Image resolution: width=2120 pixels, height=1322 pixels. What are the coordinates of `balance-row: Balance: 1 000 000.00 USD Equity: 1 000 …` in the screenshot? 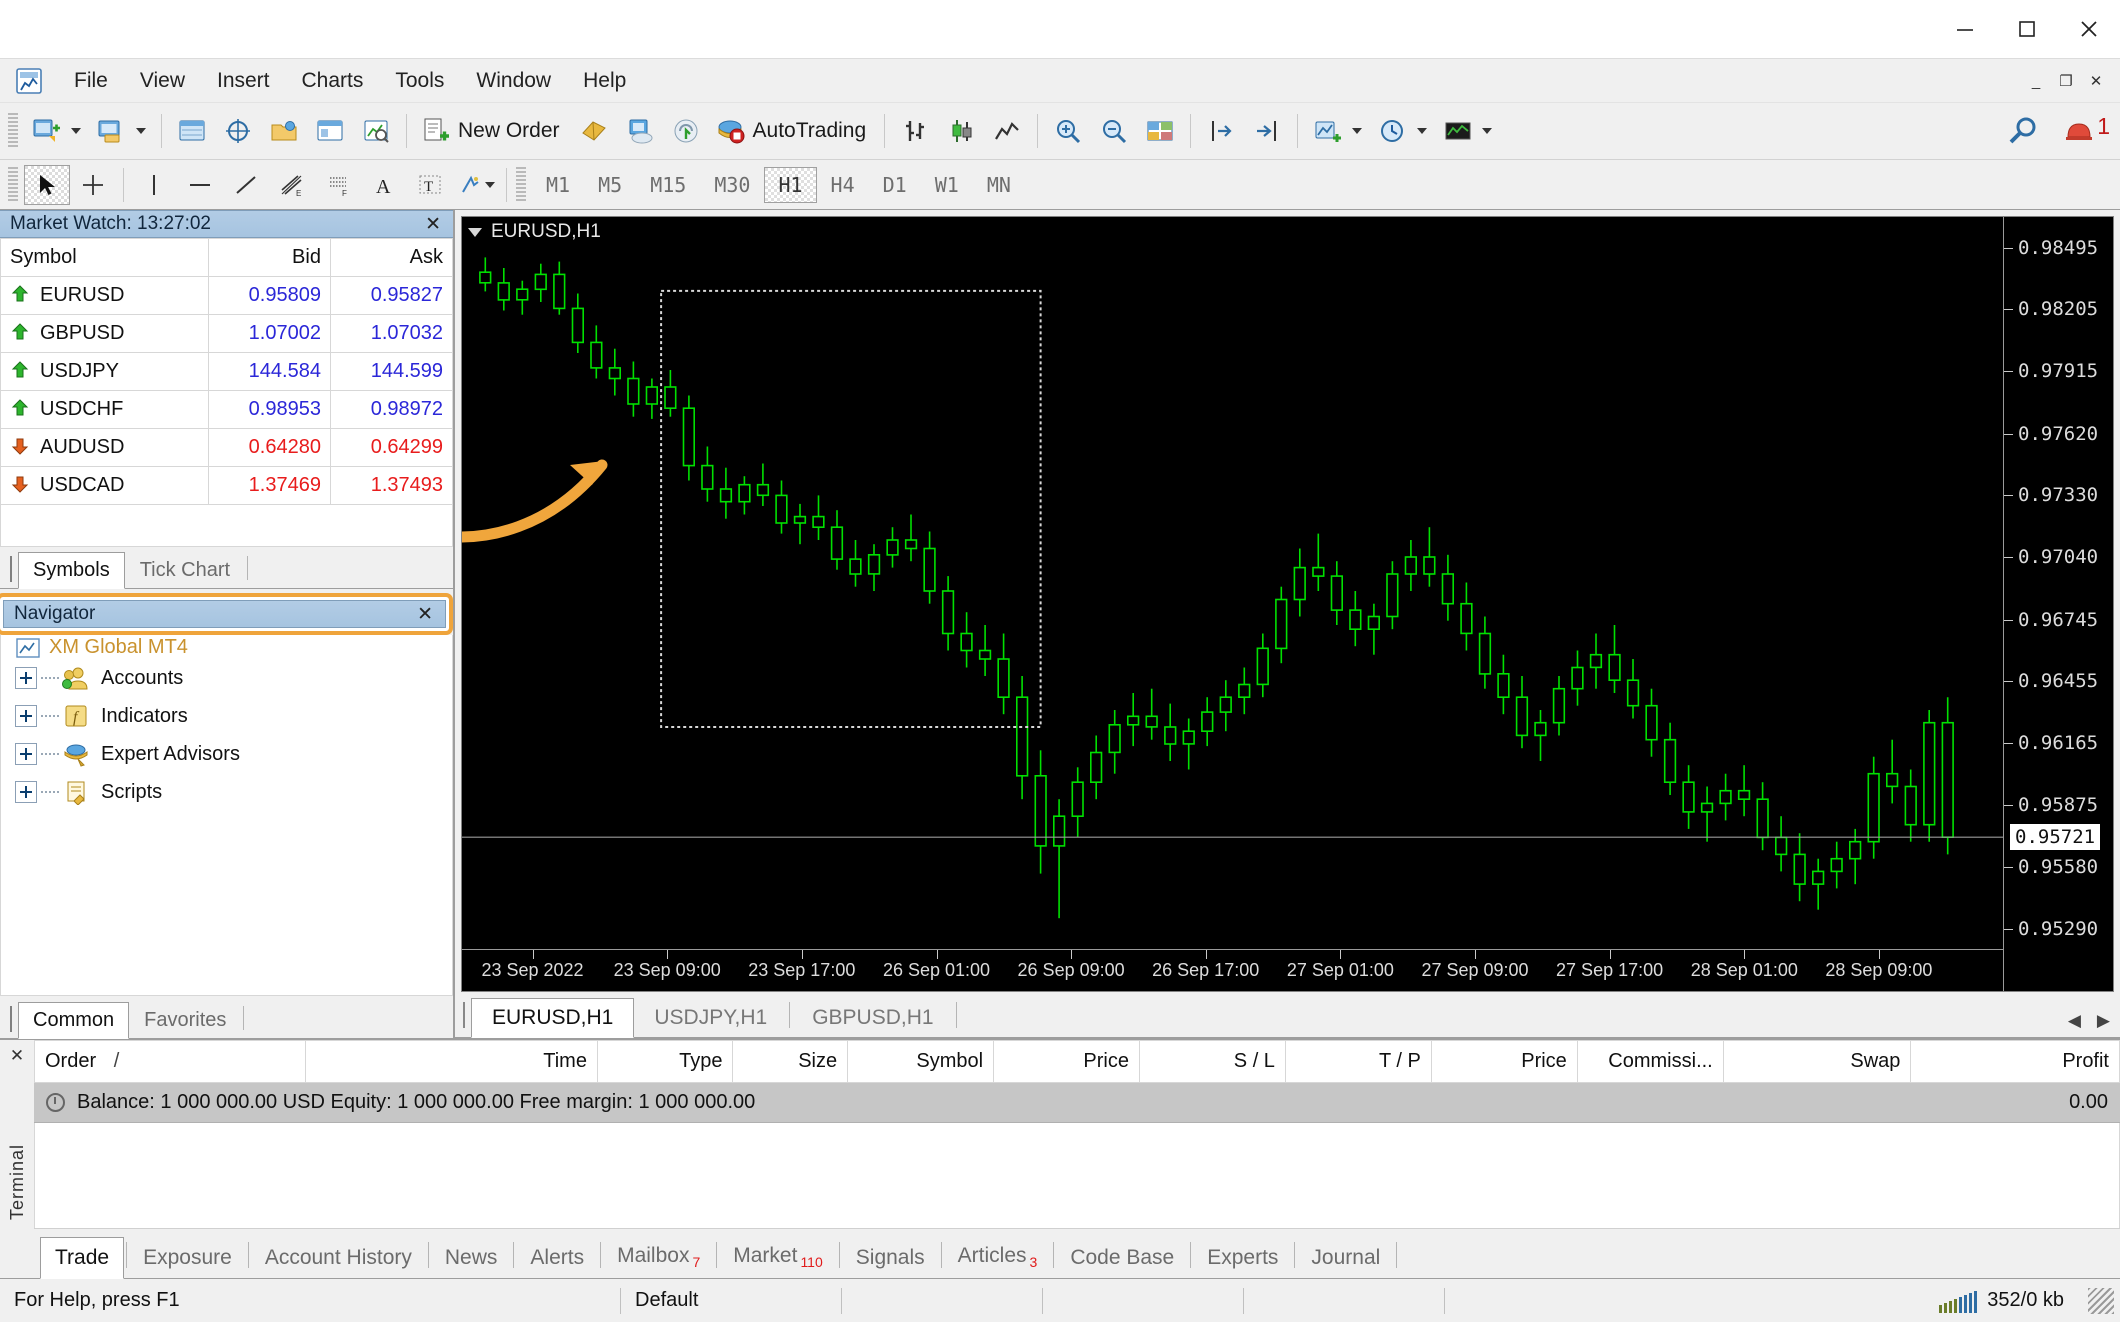 It's located at (1077, 1103).